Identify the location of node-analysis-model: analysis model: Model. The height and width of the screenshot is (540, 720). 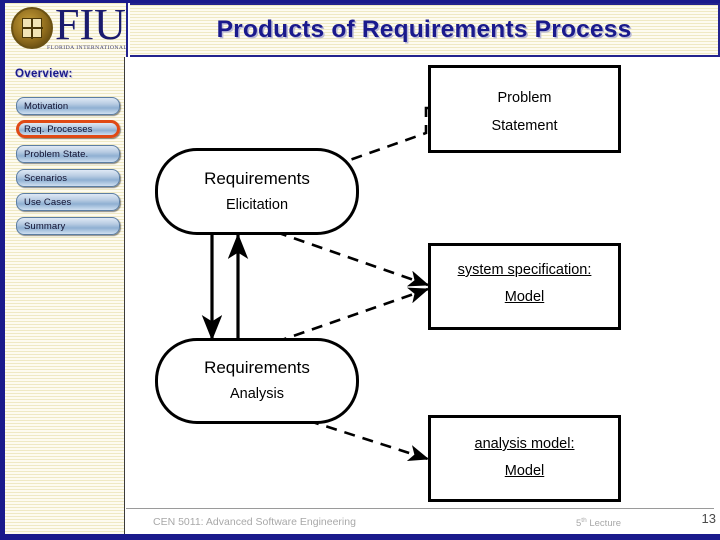
(524, 458).